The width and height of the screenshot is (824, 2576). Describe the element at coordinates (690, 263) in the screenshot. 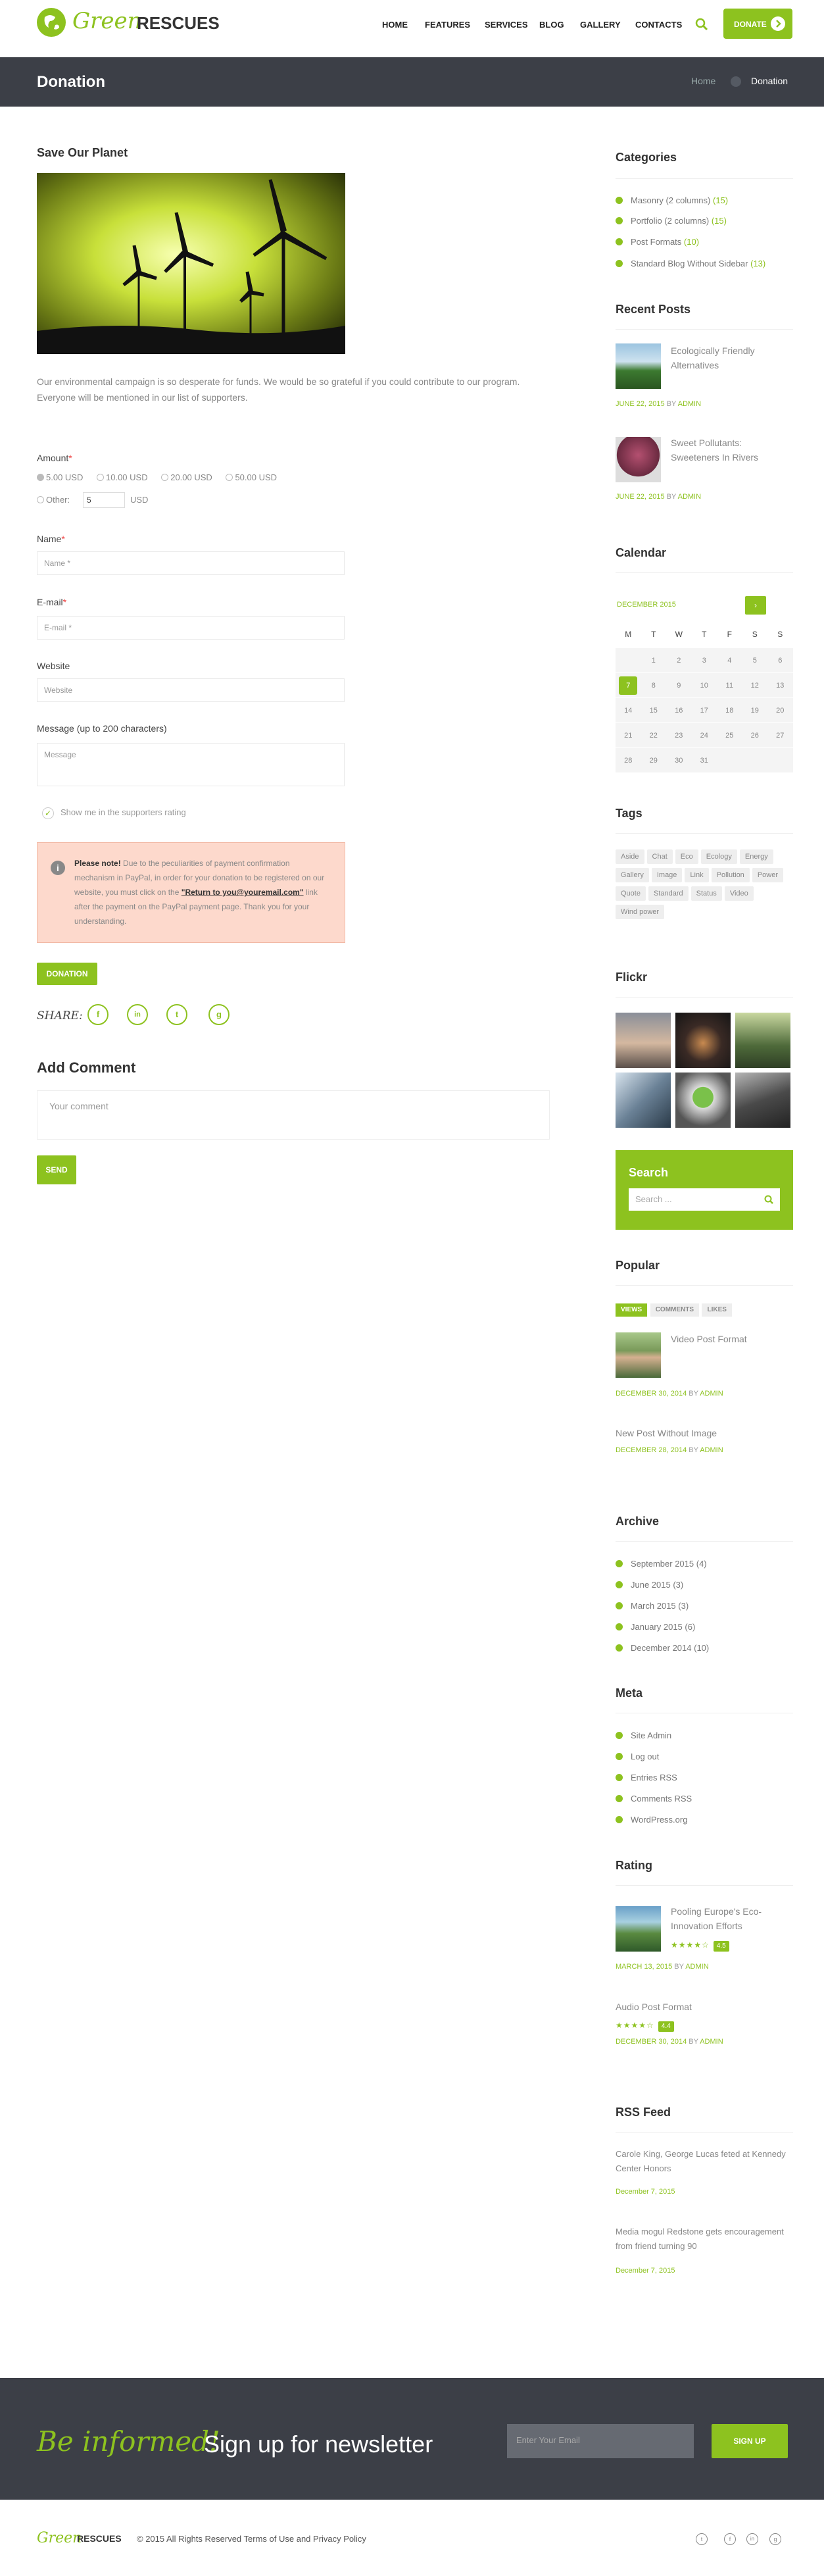

I see `category-item: Standard Blog Without Sidebar (13)` at that location.